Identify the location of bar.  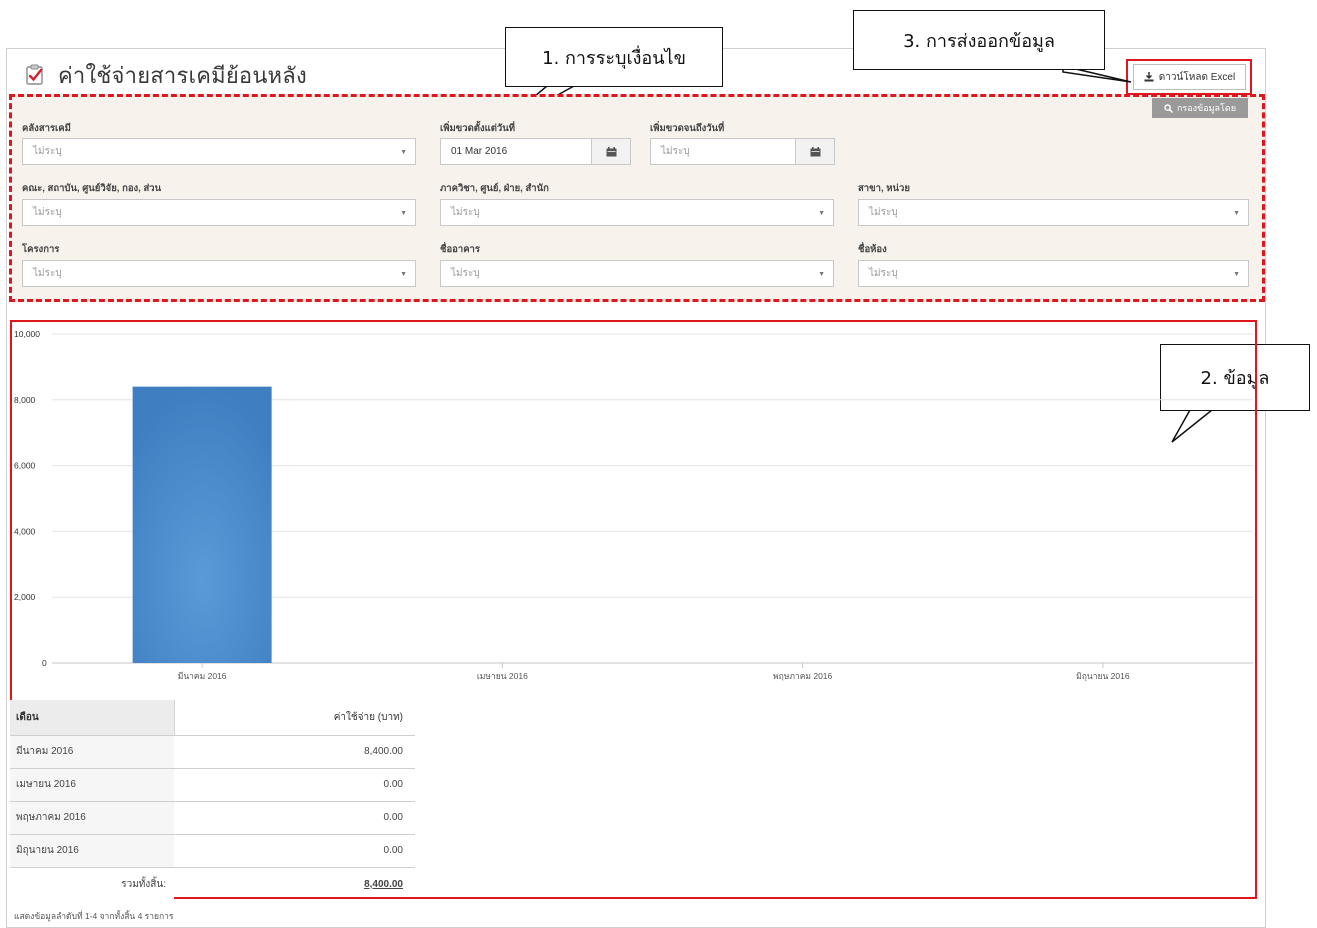
(202, 524).